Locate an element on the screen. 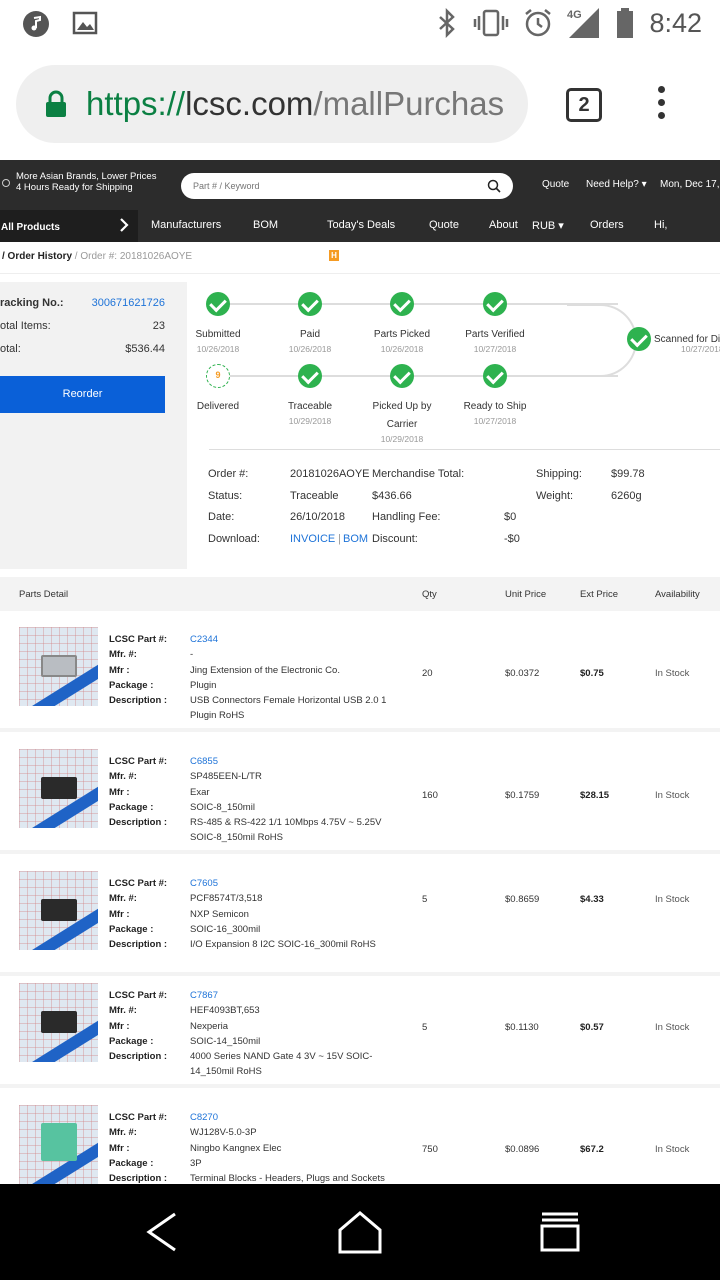 This screenshot has height=1280, width=720. quote-link: Quote is located at coordinates (555, 184).